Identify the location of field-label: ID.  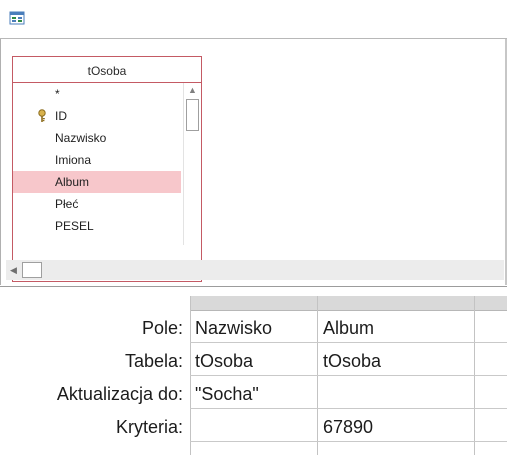
(61, 116).